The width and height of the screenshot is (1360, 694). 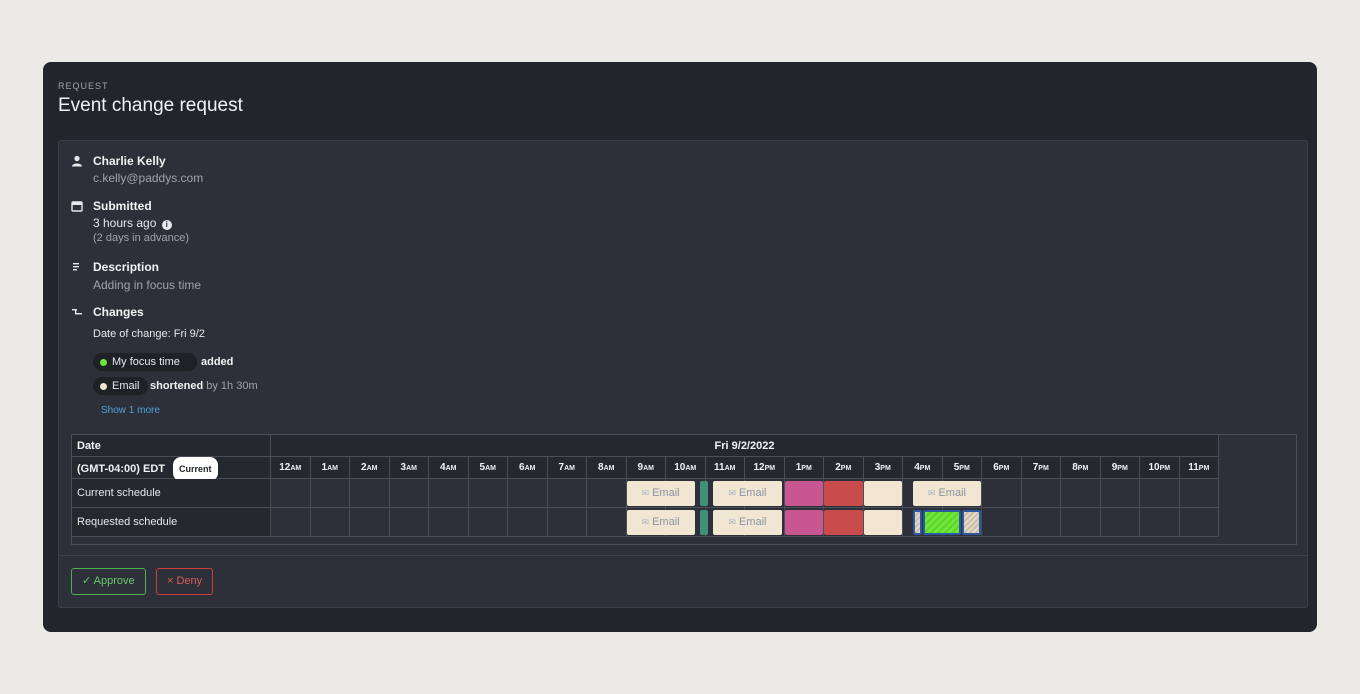 I want to click on submitted-advance: (2 days in advance), so click(x=141, y=238).